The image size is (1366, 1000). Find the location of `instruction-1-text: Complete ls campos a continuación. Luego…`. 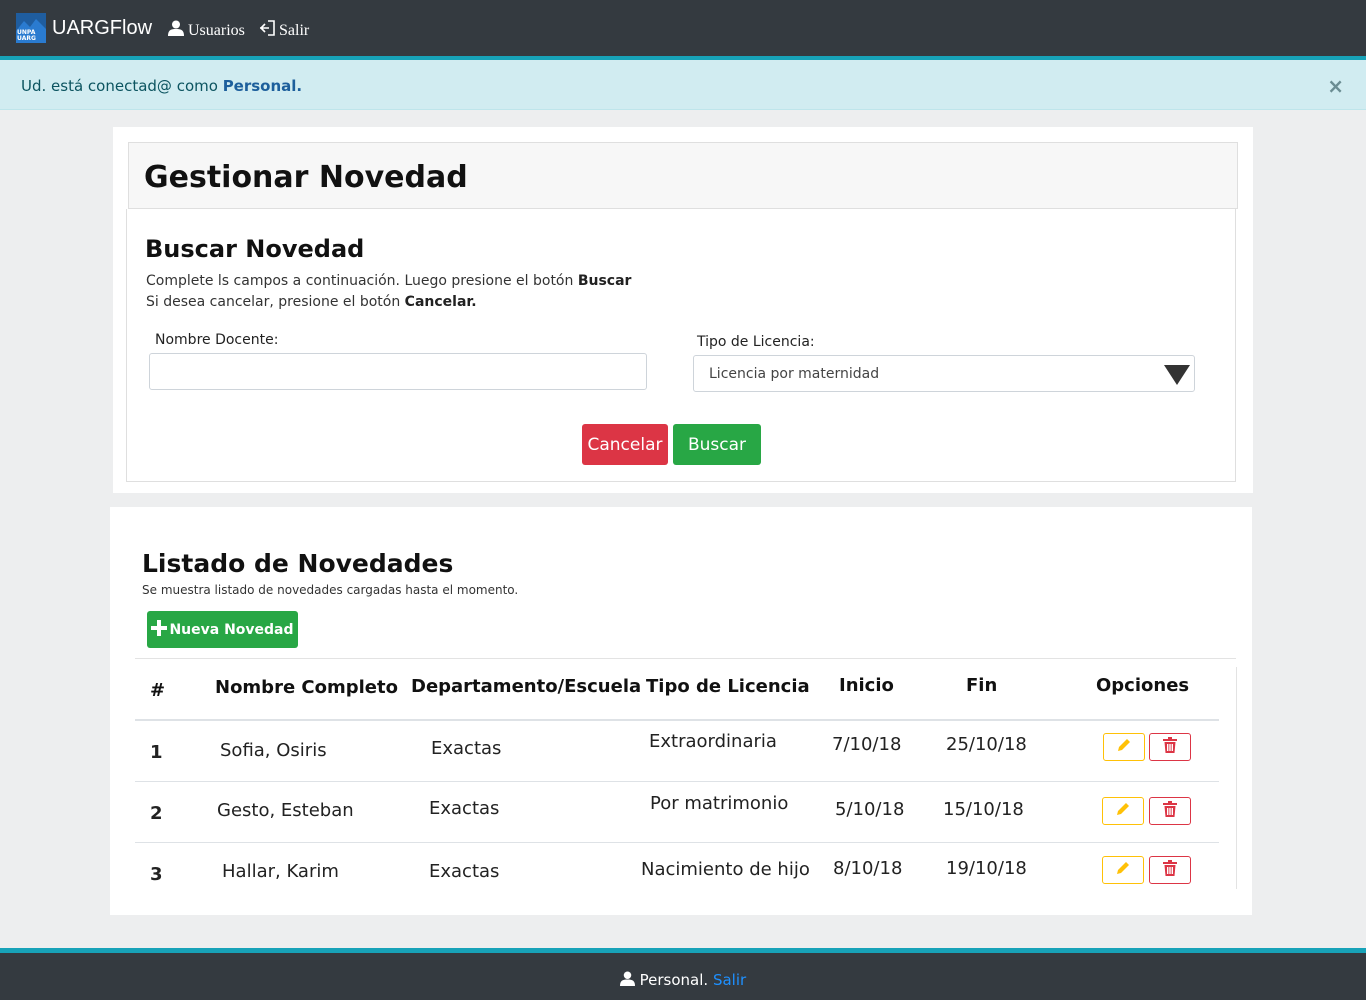

instruction-1-text: Complete ls campos a continuación. Luego… is located at coordinates (362, 281).